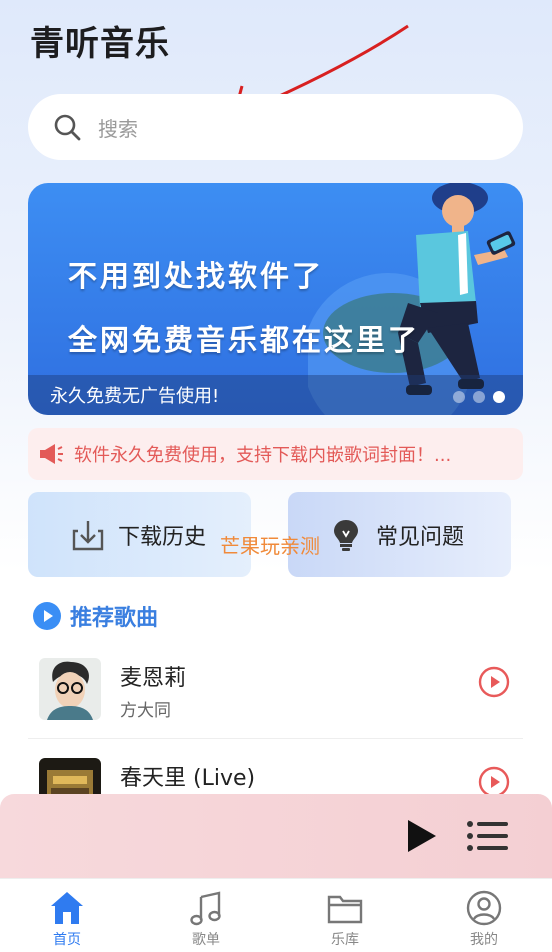  What do you see at coordinates (275, 127) in the screenshot?
I see `search-input: 搜索` at bounding box center [275, 127].